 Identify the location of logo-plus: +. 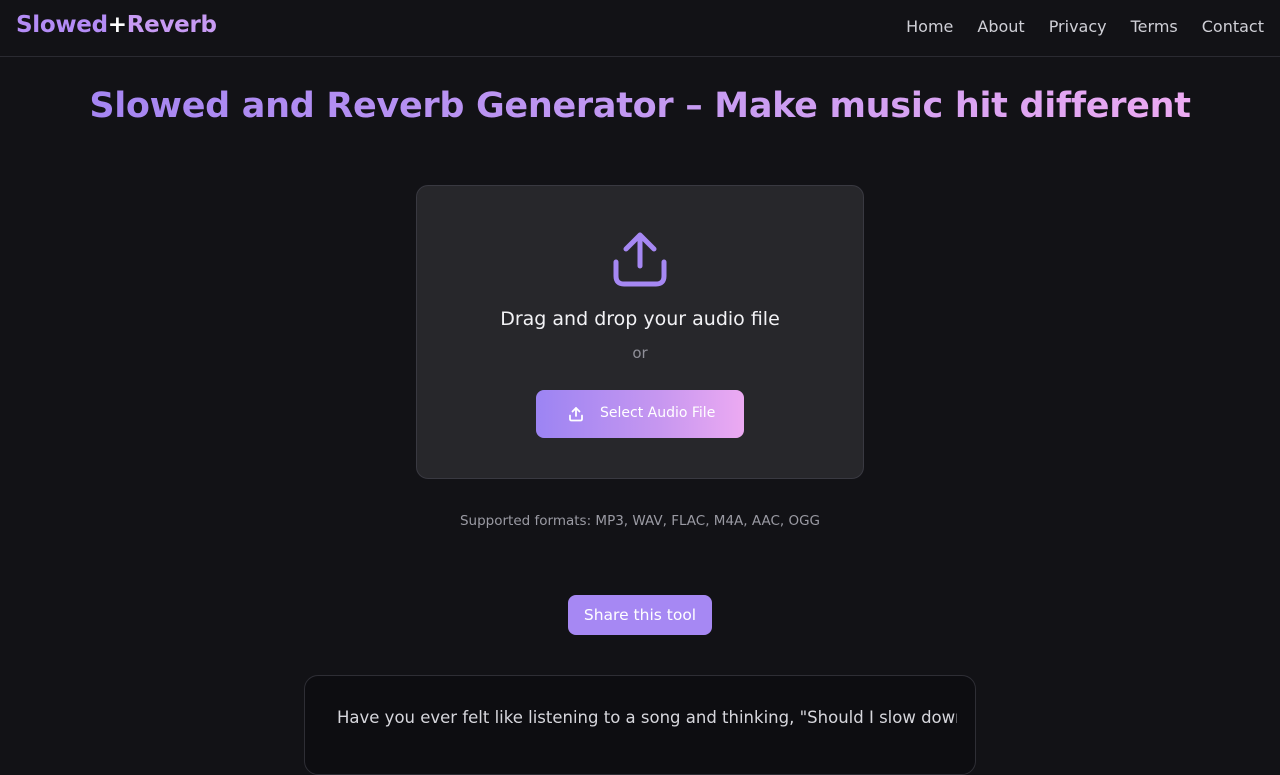
(117, 25).